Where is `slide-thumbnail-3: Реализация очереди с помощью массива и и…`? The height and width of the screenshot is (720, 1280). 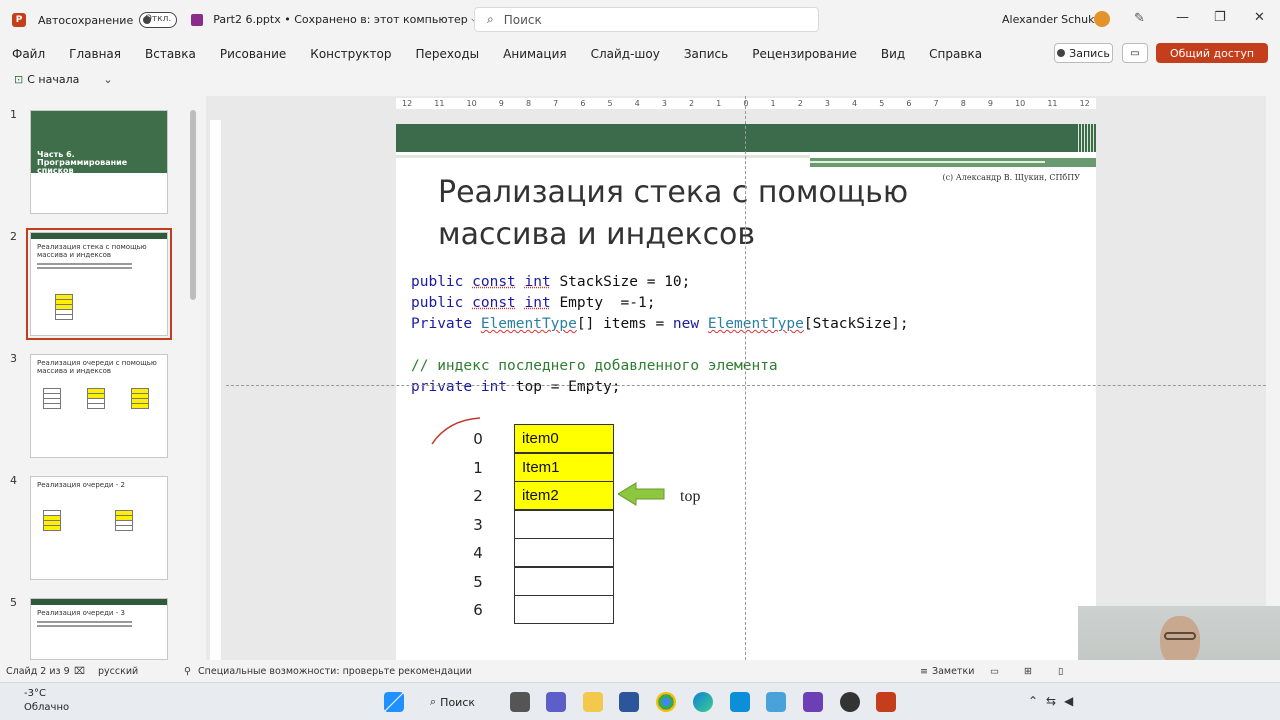 slide-thumbnail-3: Реализация очереди с помощью массива и и… is located at coordinates (99, 406).